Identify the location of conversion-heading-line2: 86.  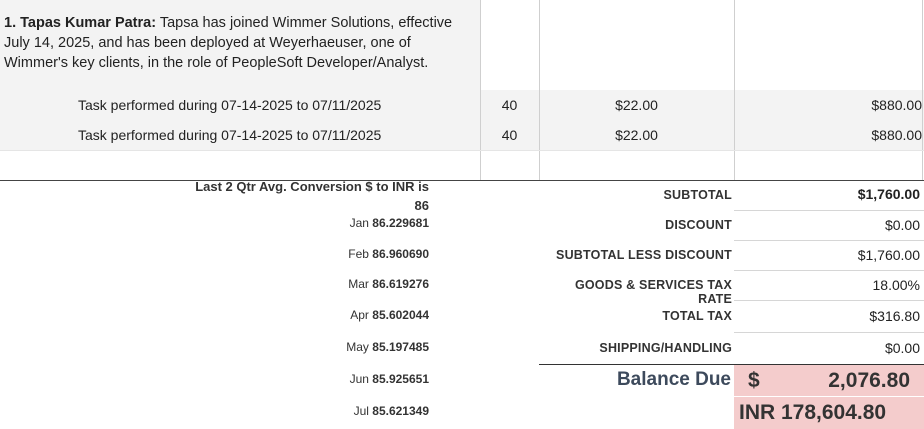
(421, 205).